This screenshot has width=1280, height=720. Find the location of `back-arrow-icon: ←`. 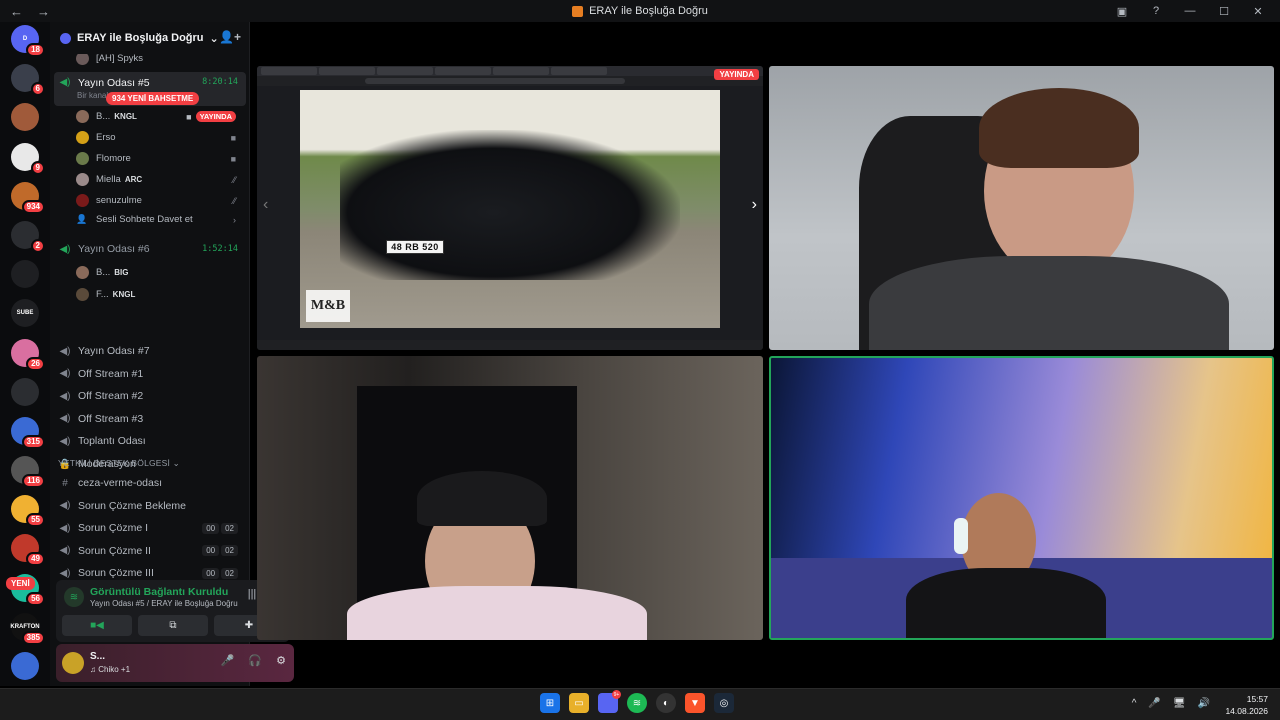

back-arrow-icon: ← is located at coordinates (16, 11).